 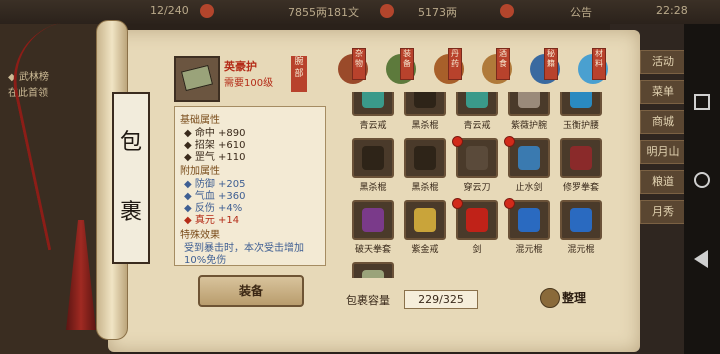 I want to click on inventory-slot: 紫金戒, so click(x=425, y=228).